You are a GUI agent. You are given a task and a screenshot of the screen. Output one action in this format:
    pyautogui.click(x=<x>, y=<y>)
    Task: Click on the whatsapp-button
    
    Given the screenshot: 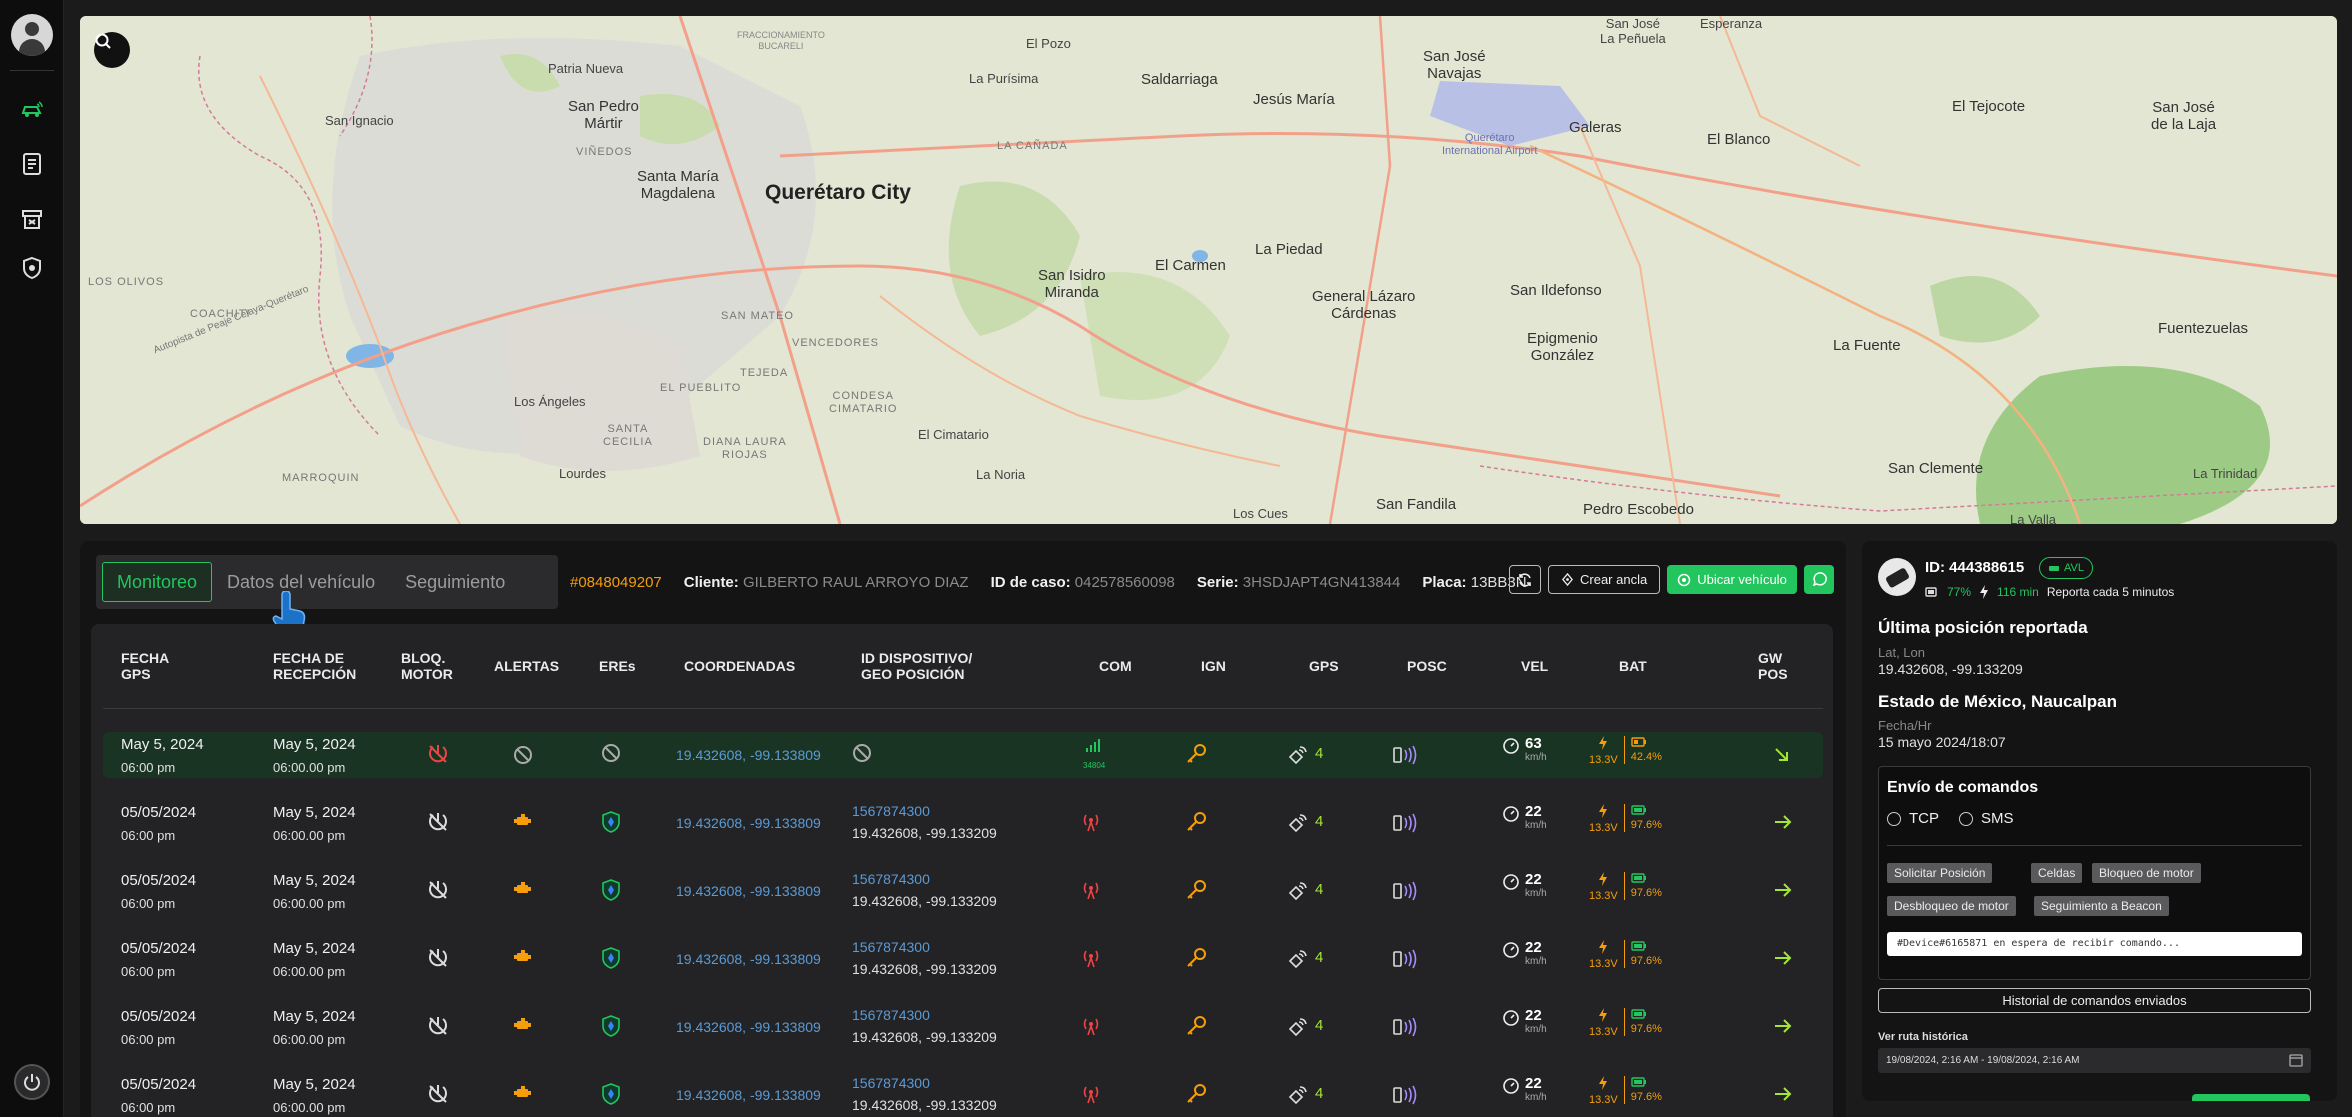 What is the action you would take?
    pyautogui.click(x=1818, y=579)
    